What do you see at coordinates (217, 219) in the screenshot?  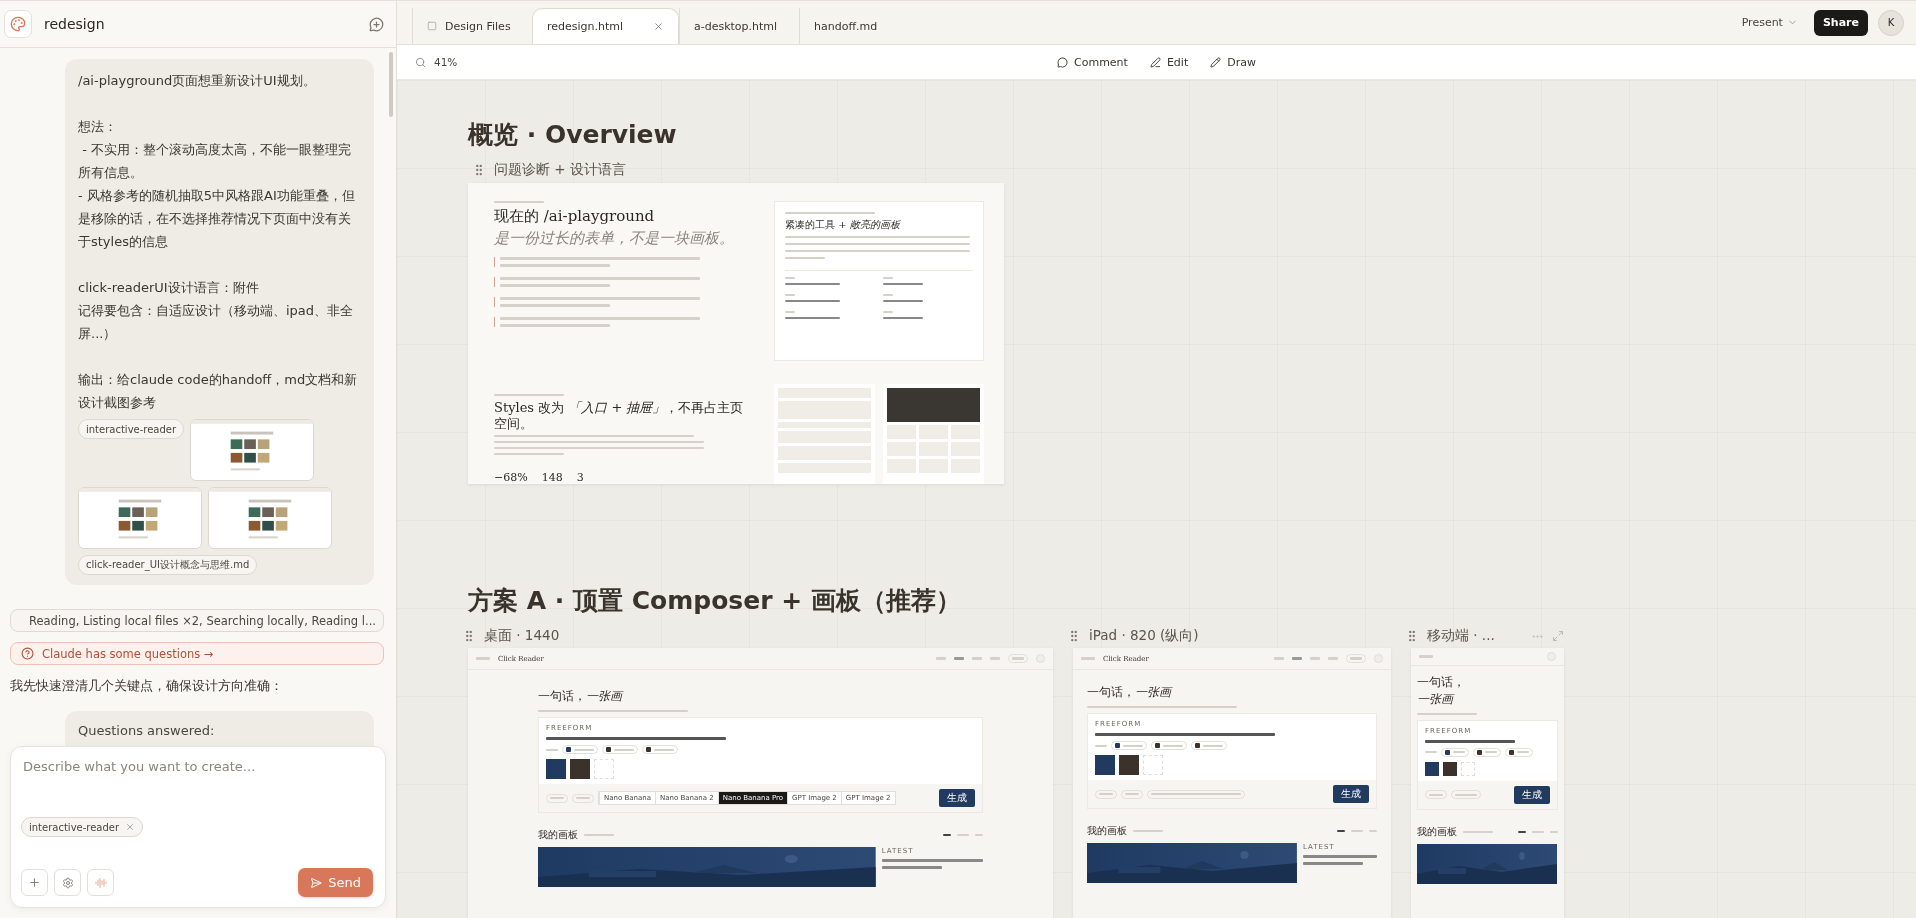 I see `message-text: - 风格参考的随机抽取5中风格跟AI功能重叠，但是移除的话，在不选择推荐情况下页面中没有关于styles的信息` at bounding box center [217, 219].